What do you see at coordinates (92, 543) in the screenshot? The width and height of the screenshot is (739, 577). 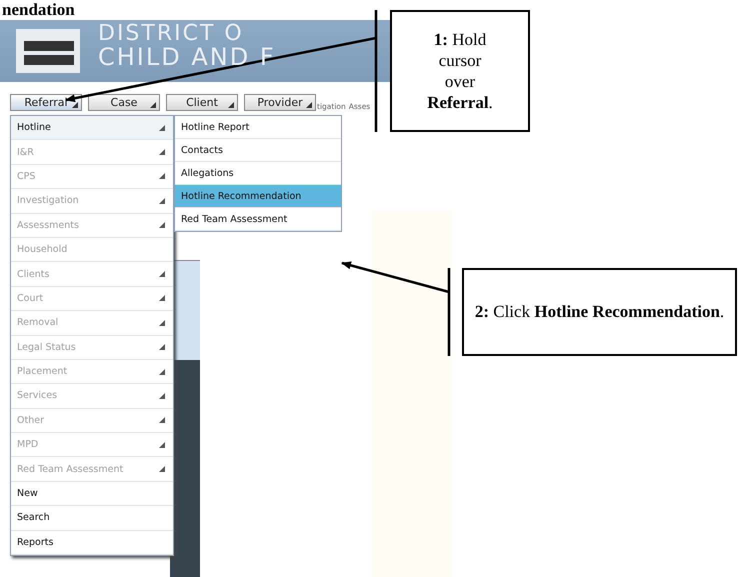 I see `menu-item: Reports` at bounding box center [92, 543].